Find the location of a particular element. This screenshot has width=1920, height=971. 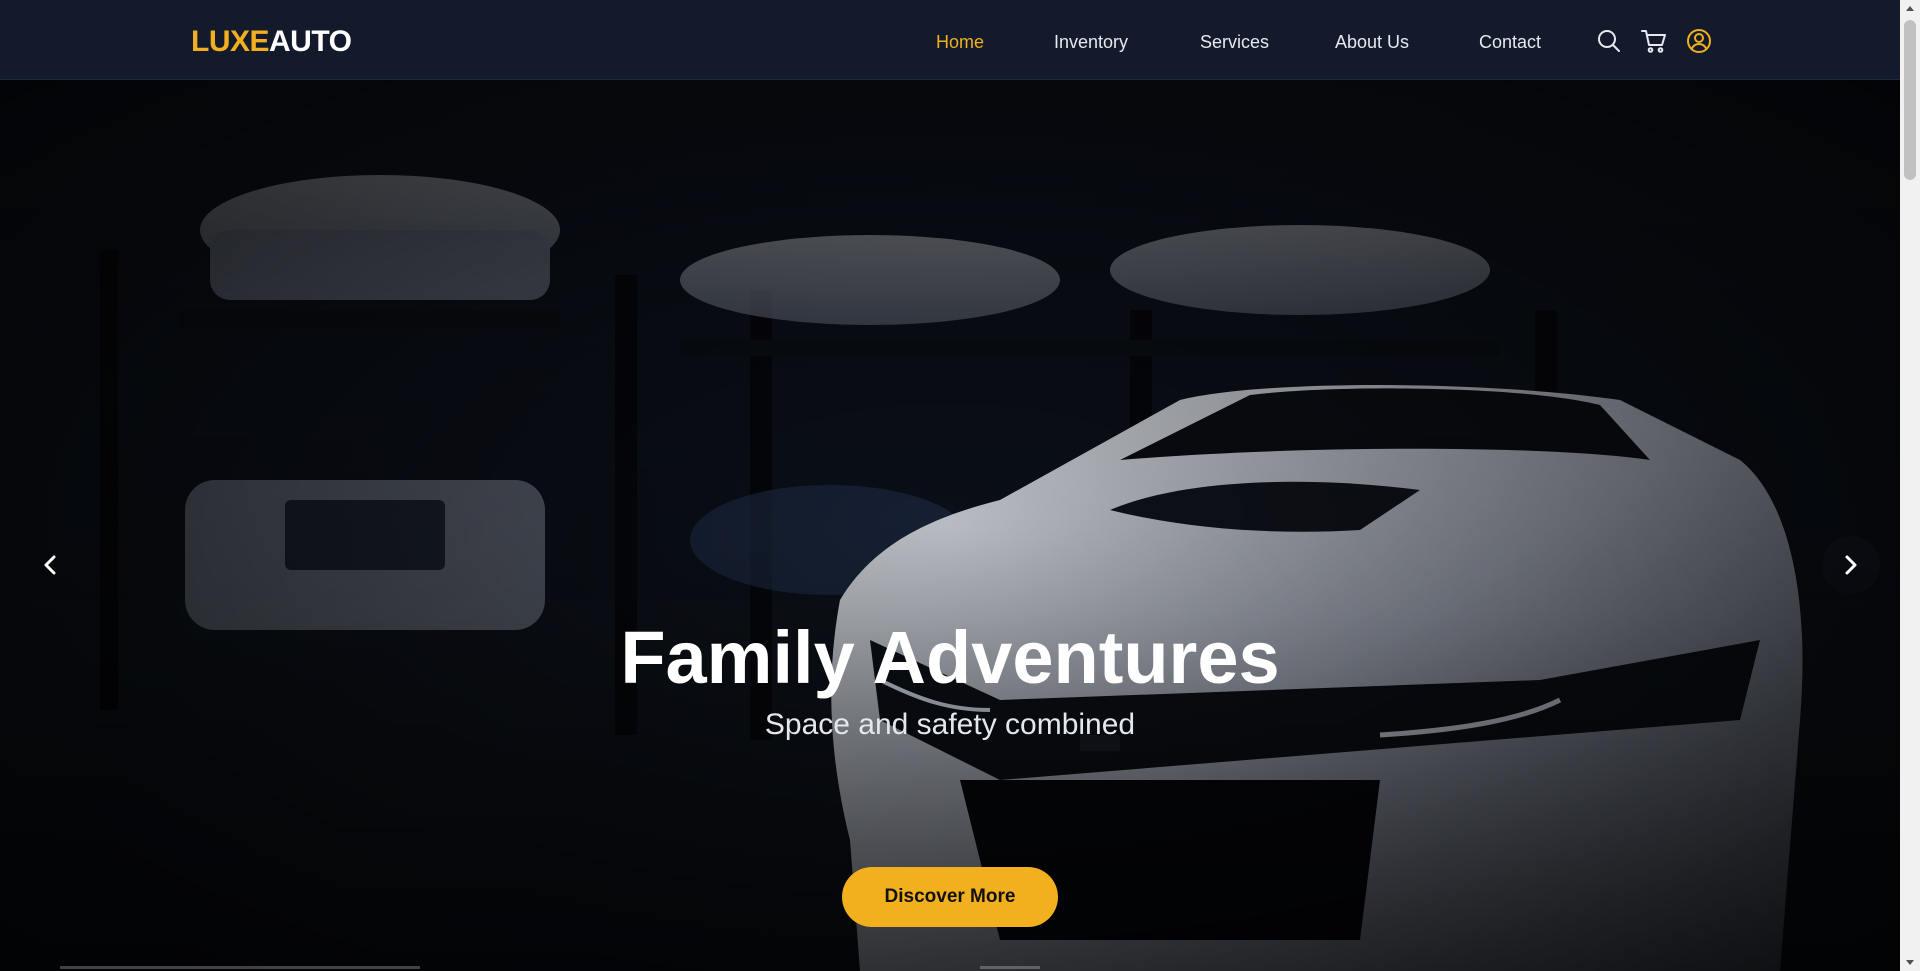

carousel-next-button is located at coordinates (1851, 565).